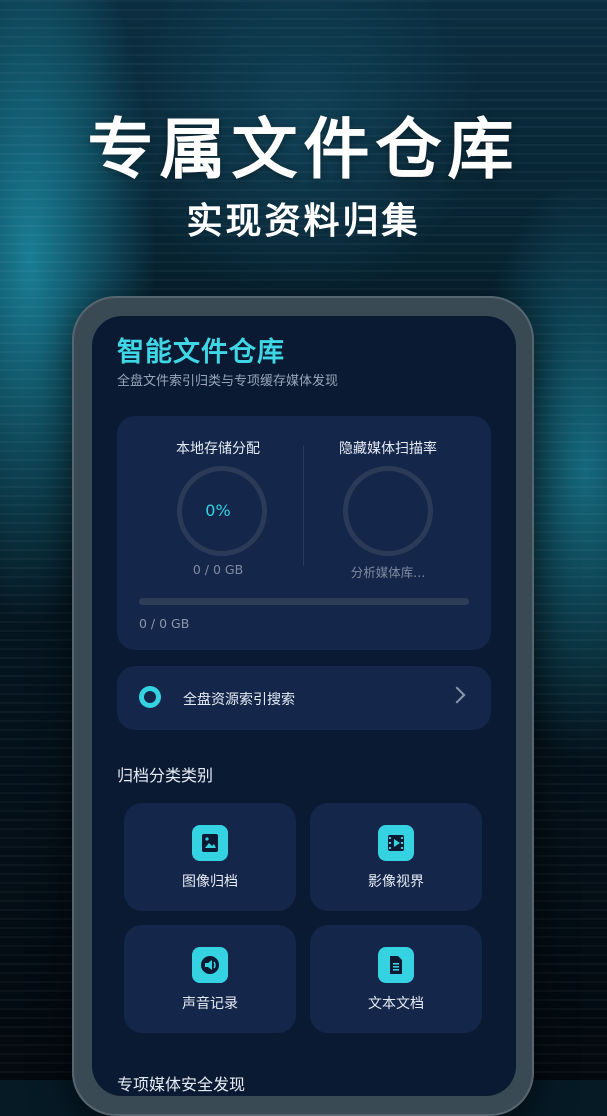 This screenshot has height=1116, width=607. Describe the element at coordinates (228, 381) in the screenshot. I see `app-subtitle: 全盘文件索引归类与专项缓存媒体发现` at that location.